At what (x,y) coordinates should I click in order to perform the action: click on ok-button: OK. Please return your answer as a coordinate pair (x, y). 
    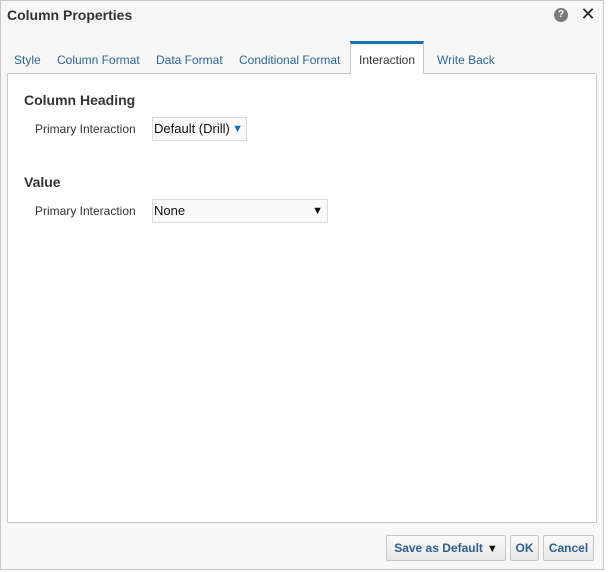
    Looking at the image, I should click on (524, 548).